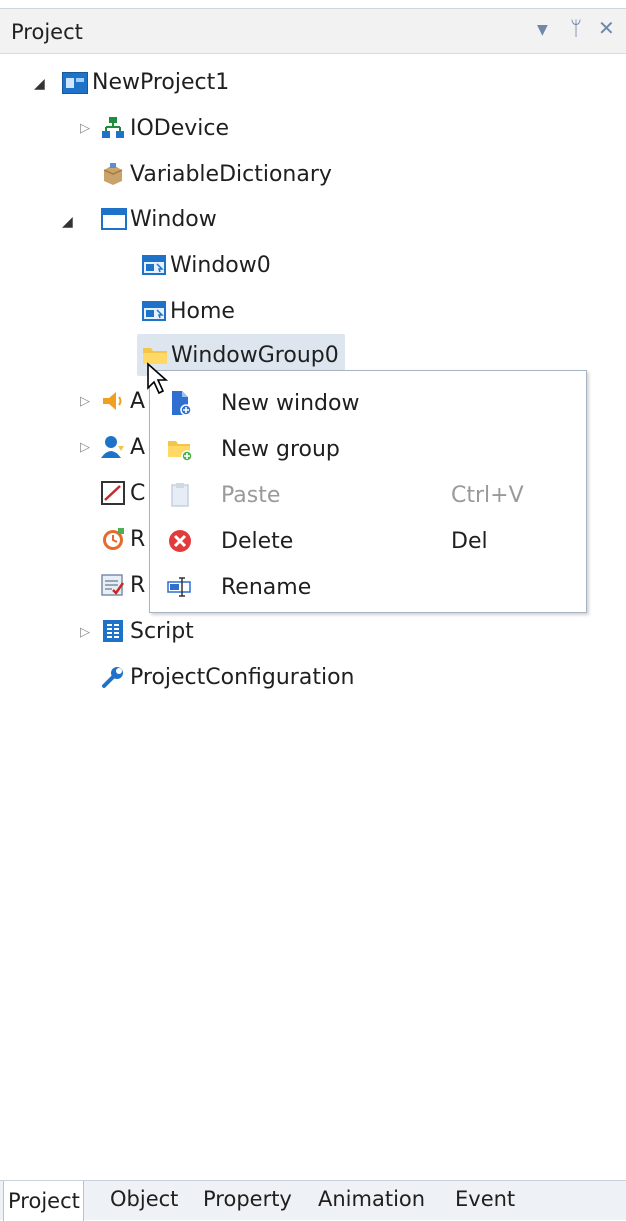 The width and height of the screenshot is (626, 1221). What do you see at coordinates (247, 1199) in the screenshot?
I see `tab-property: Property` at bounding box center [247, 1199].